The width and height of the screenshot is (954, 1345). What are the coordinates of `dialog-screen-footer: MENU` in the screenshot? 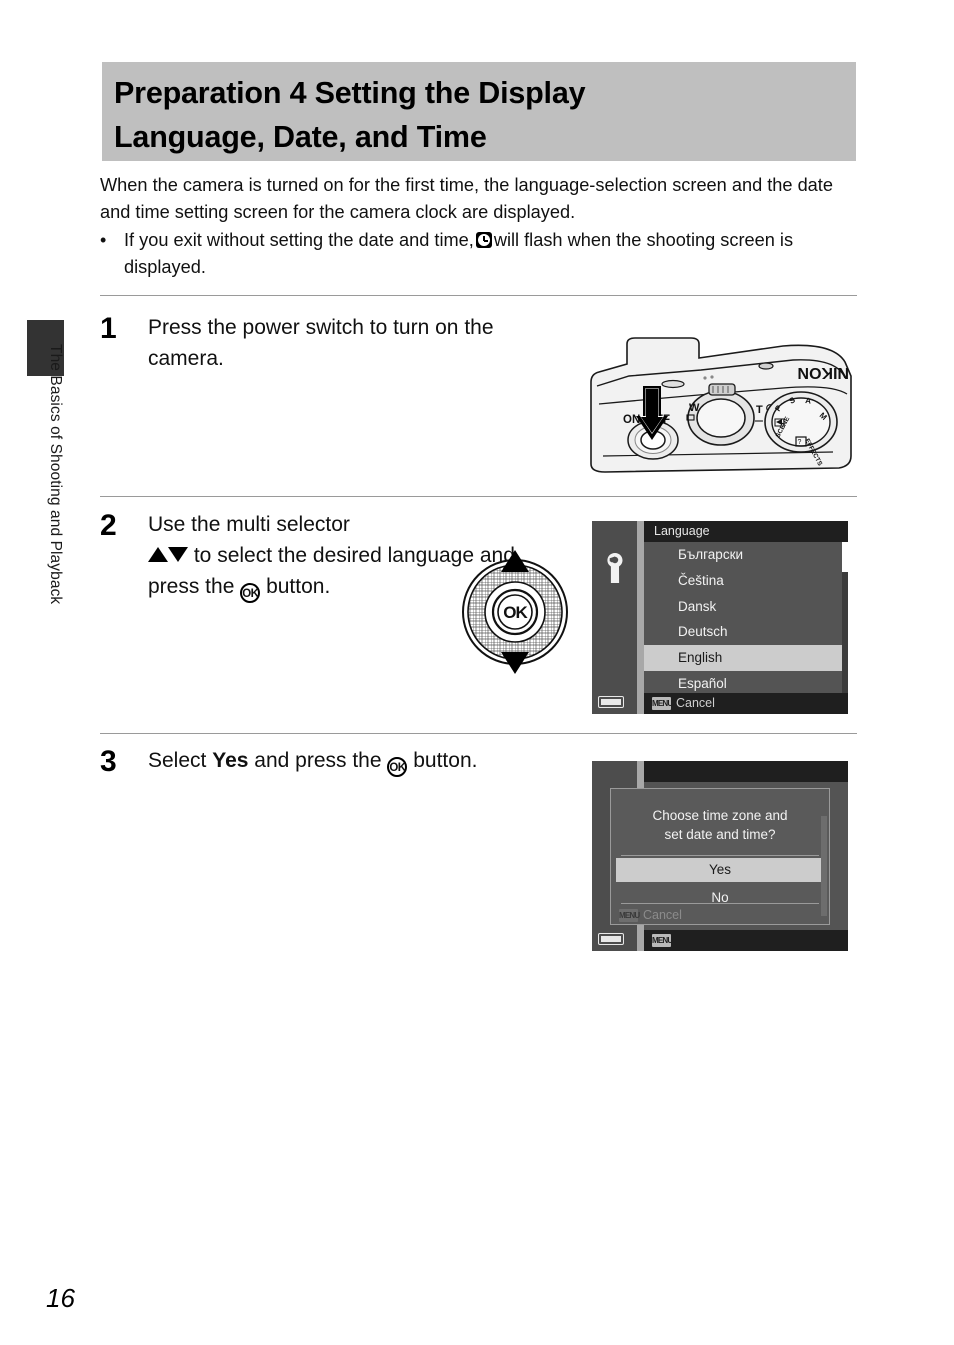 It's located at (746, 940).